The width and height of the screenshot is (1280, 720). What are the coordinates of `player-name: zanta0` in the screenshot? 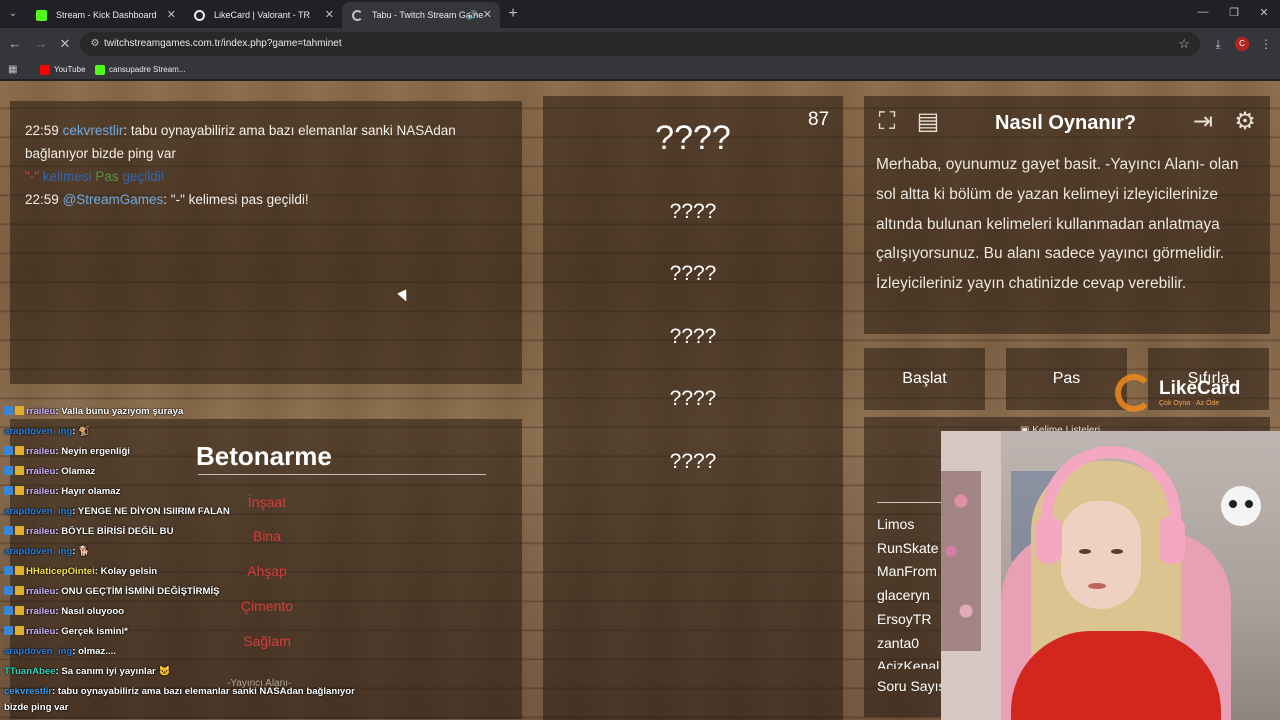 It's located at (898, 643).